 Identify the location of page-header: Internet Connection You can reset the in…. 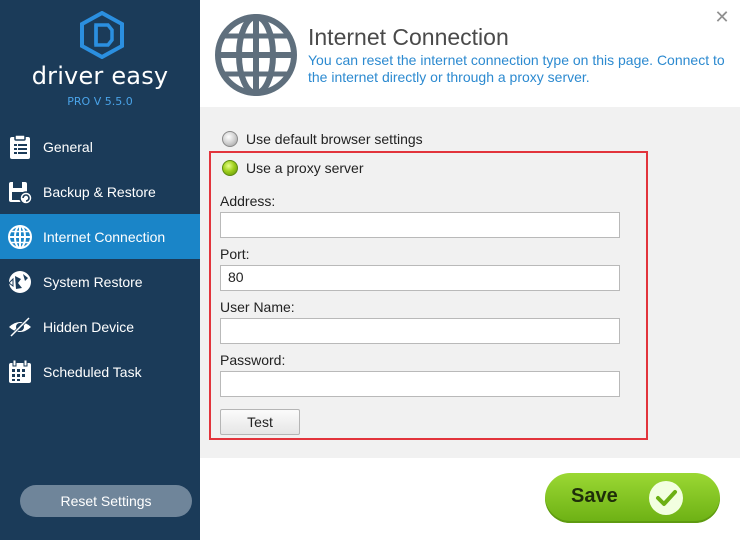
(470, 53).